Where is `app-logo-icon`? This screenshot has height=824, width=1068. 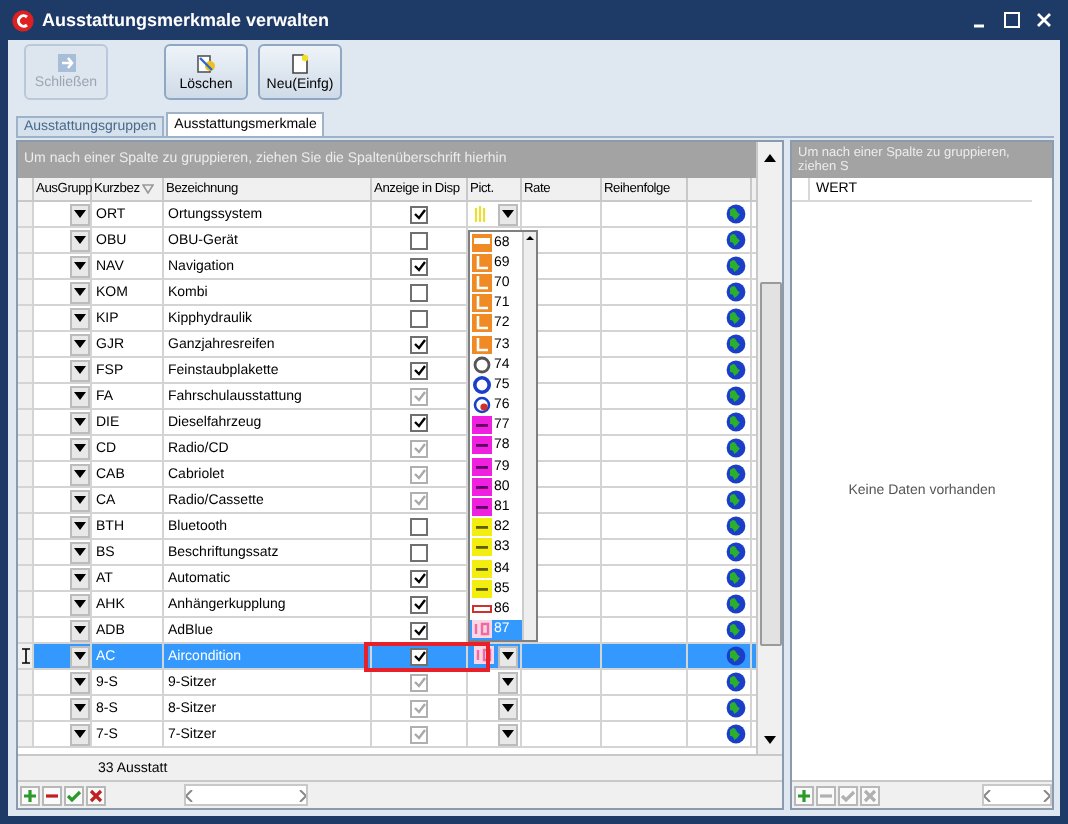
app-logo-icon is located at coordinates (23, 20).